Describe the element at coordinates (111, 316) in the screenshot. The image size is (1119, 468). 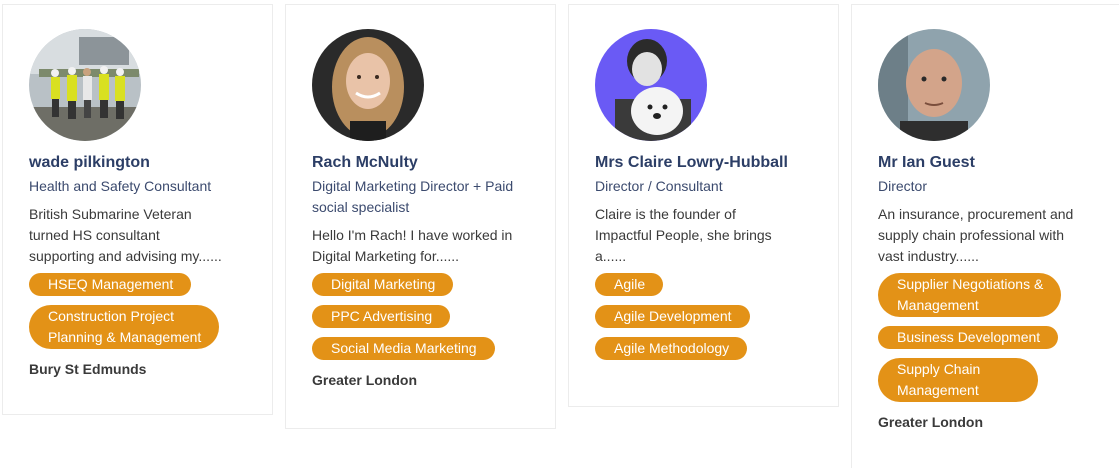
I see `tag-label-line: Construction Project` at that location.